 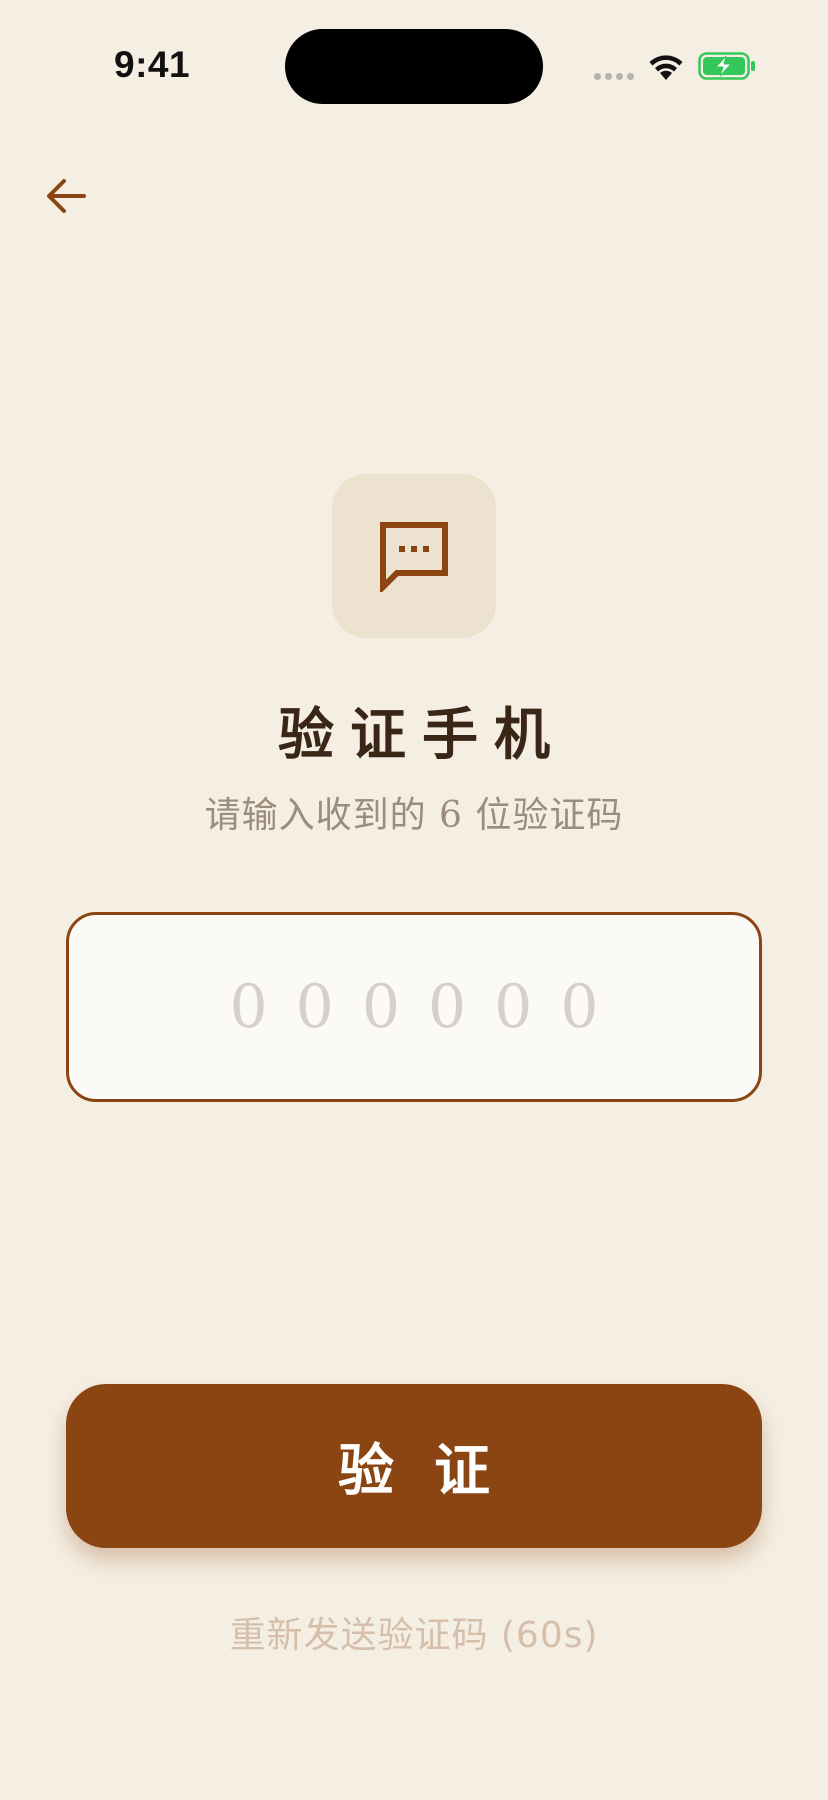 What do you see at coordinates (414, 1466) in the screenshot?
I see `verify-button: 验证` at bounding box center [414, 1466].